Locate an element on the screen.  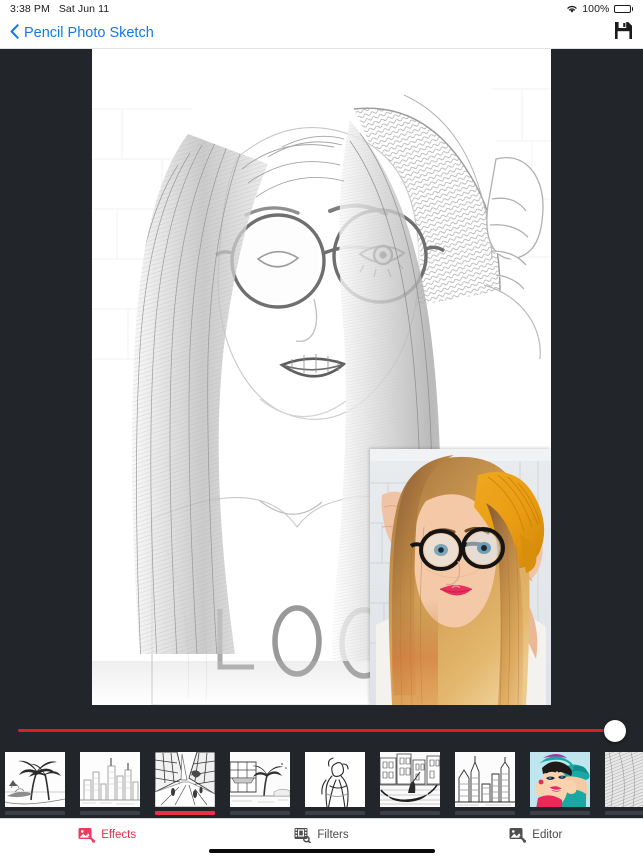
filters-film-icon is located at coordinates (303, 835).